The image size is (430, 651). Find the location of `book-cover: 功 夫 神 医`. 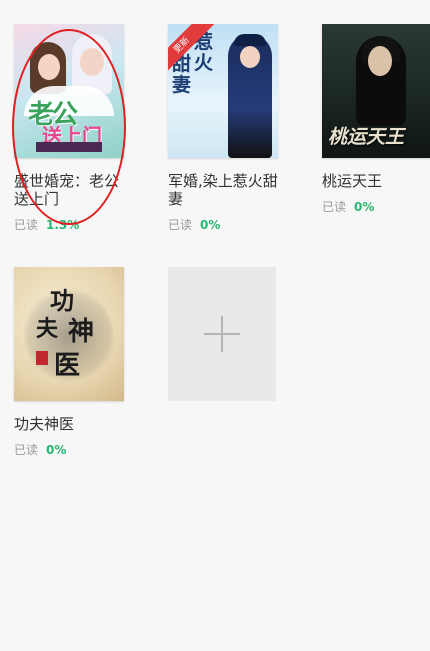

book-cover: 功 夫 神 医 is located at coordinates (69, 334).